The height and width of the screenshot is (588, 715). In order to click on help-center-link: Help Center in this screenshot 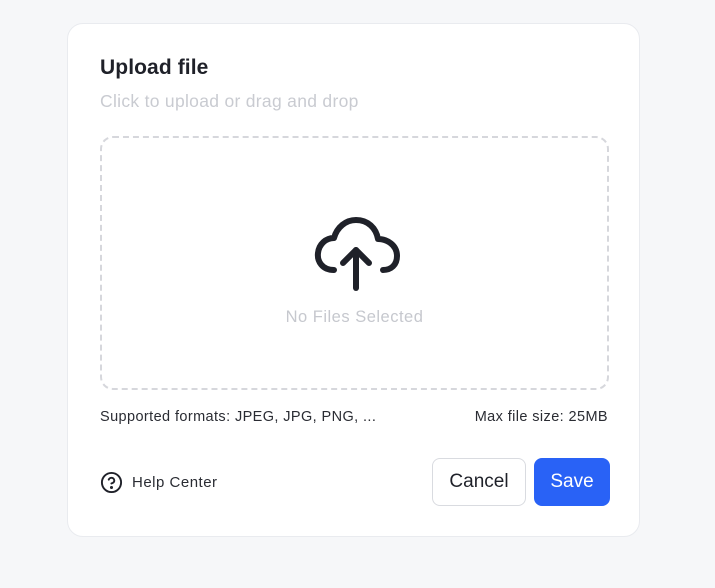, I will do `click(159, 482)`.